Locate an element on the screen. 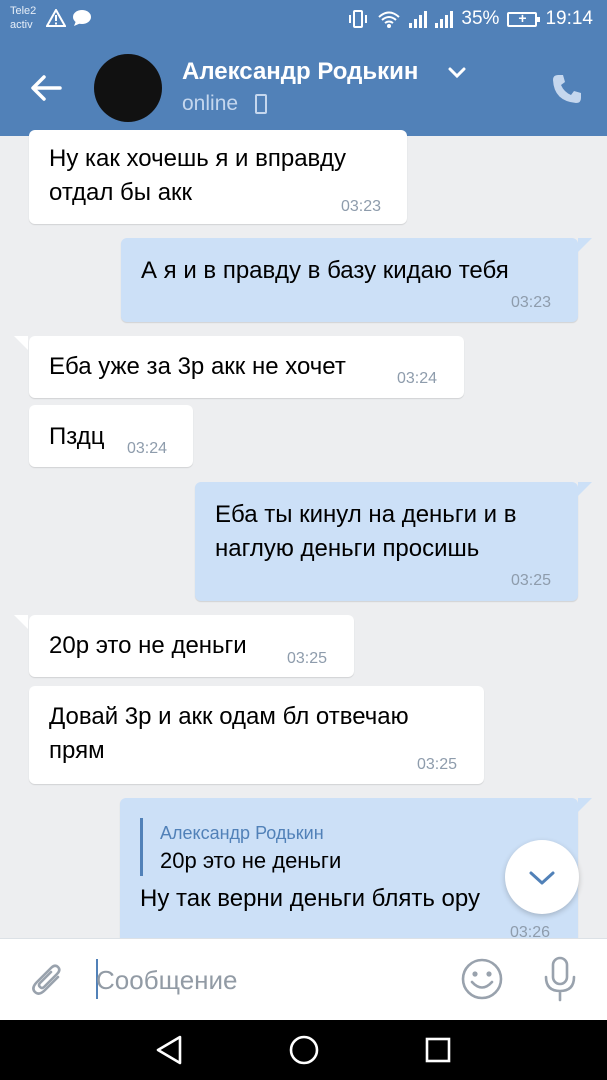 This screenshot has height=1080, width=607. quote-bar is located at coordinates (141, 847).